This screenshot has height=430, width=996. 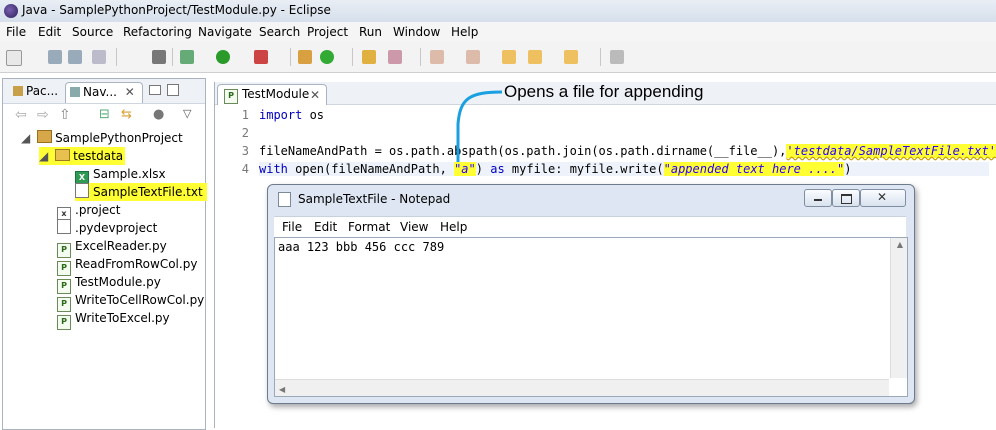 I want to click on menu-refactoring: Refactoring, so click(x=157, y=32).